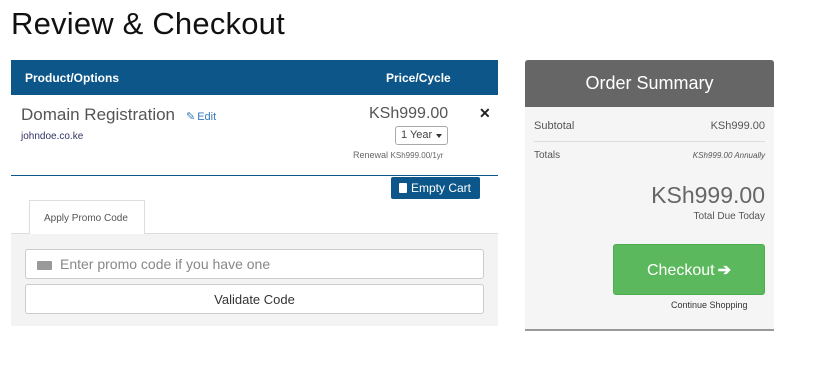 The width and height of the screenshot is (829, 392). Describe the element at coordinates (439, 136) in the screenshot. I see `caret-down-icon` at that location.